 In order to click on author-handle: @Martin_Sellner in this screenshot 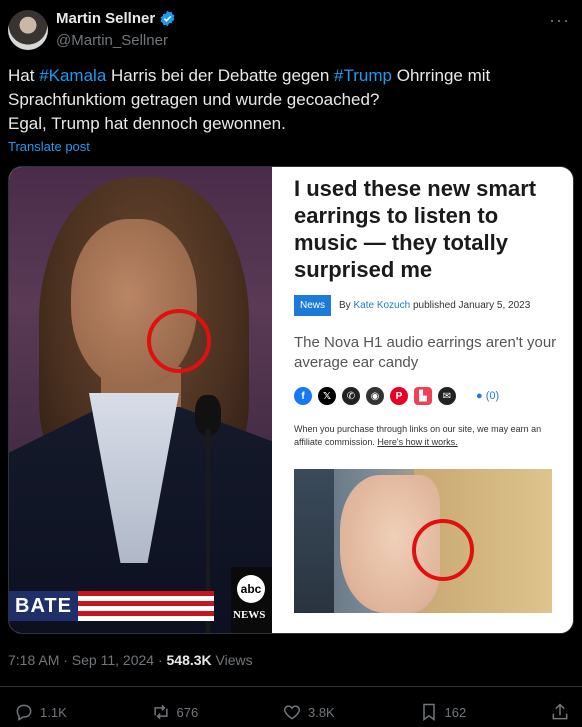, I will do `click(112, 40)`.